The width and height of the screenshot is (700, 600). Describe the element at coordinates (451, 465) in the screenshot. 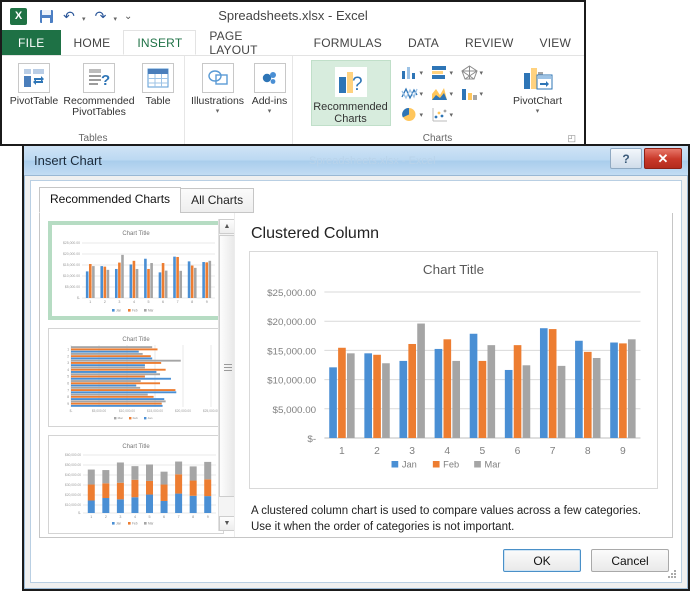

I see `legend-label: Feb` at that location.